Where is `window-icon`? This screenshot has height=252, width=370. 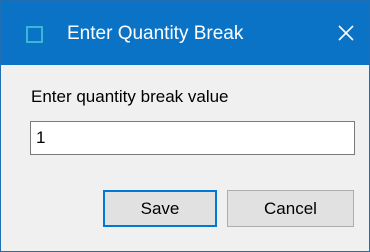
window-icon is located at coordinates (34, 34).